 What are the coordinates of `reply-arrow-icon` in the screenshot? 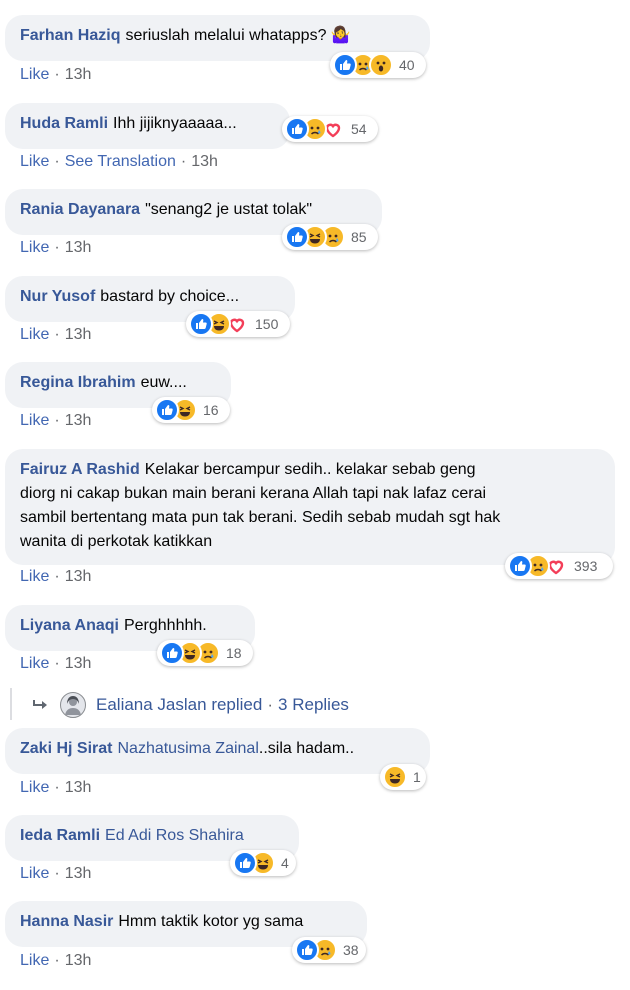 It's located at (40, 704).